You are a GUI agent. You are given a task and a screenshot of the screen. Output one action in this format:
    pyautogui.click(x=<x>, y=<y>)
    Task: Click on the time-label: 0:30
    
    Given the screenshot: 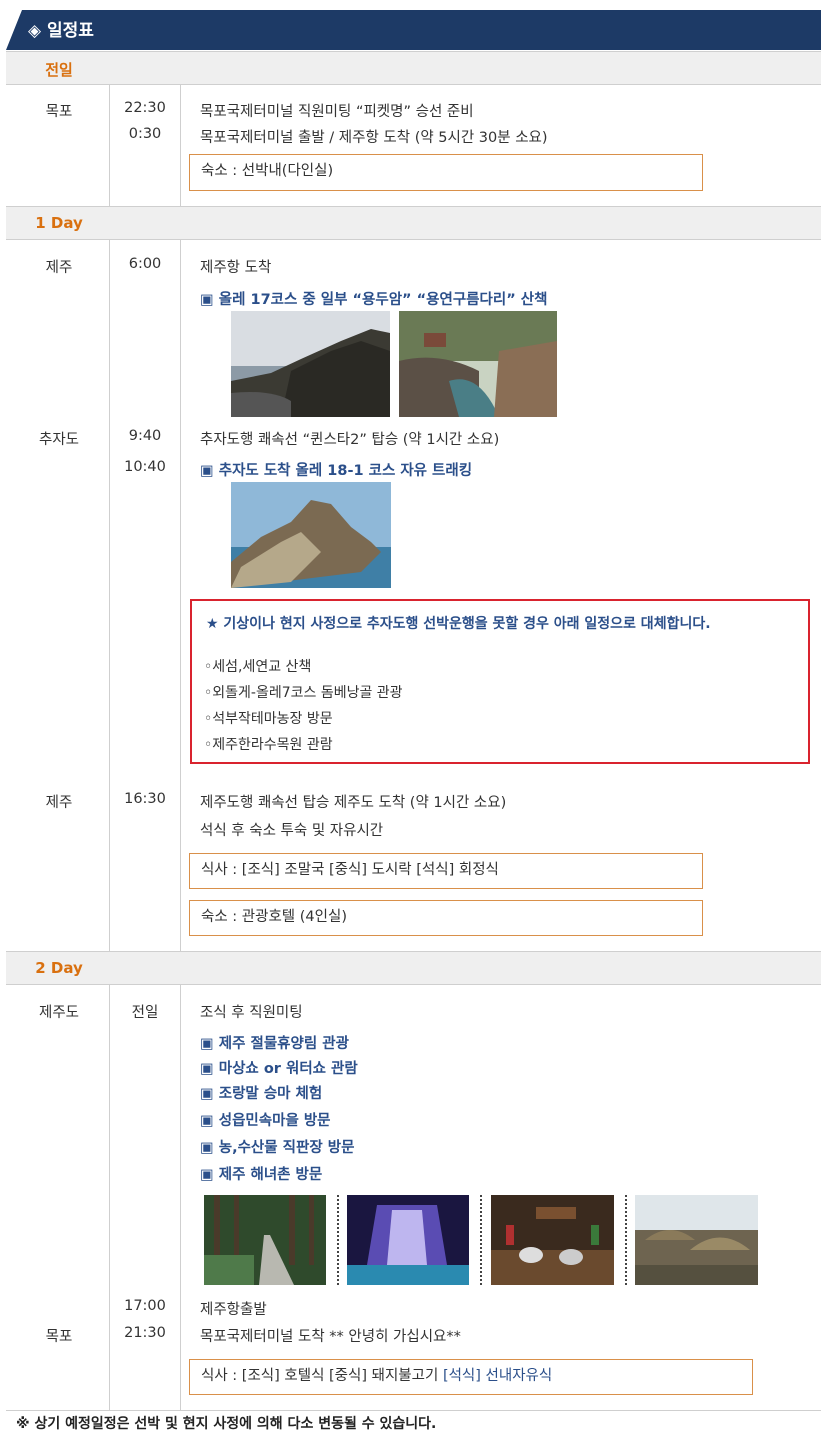 What is the action you would take?
    pyautogui.click(x=145, y=134)
    